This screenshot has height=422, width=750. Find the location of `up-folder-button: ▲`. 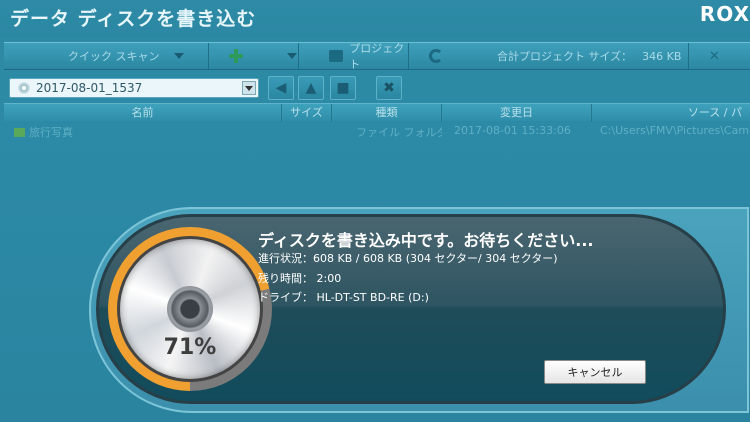

up-folder-button: ▲ is located at coordinates (311, 88).